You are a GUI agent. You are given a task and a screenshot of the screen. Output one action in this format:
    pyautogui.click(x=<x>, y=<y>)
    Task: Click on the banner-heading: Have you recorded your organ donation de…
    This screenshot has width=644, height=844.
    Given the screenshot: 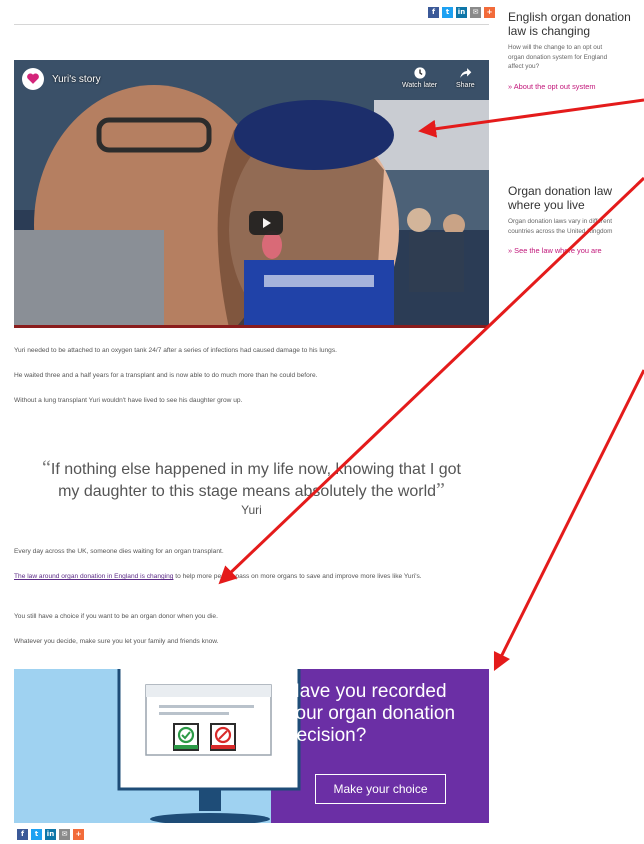 What is the action you would take?
    pyautogui.click(x=371, y=713)
    